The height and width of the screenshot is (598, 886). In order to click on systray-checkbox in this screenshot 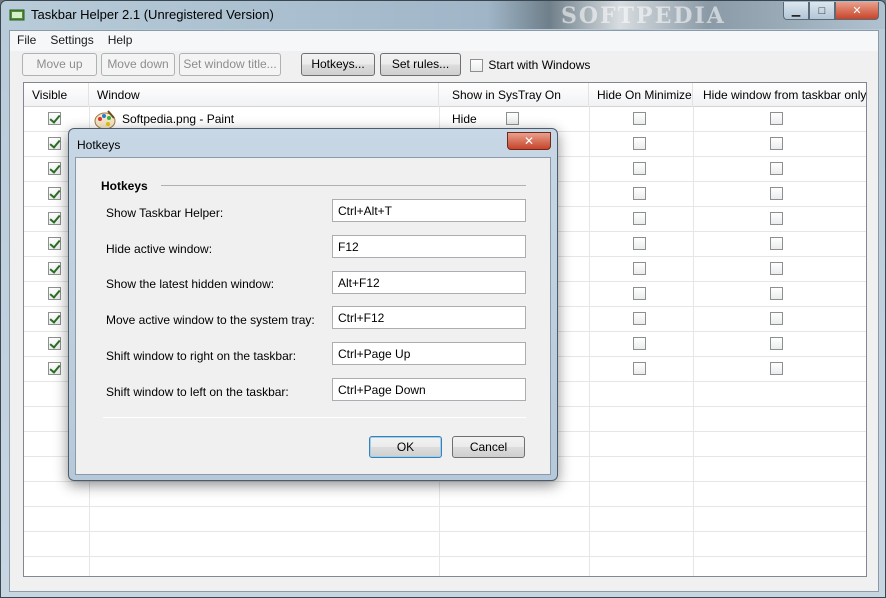, I will do `click(512, 118)`.